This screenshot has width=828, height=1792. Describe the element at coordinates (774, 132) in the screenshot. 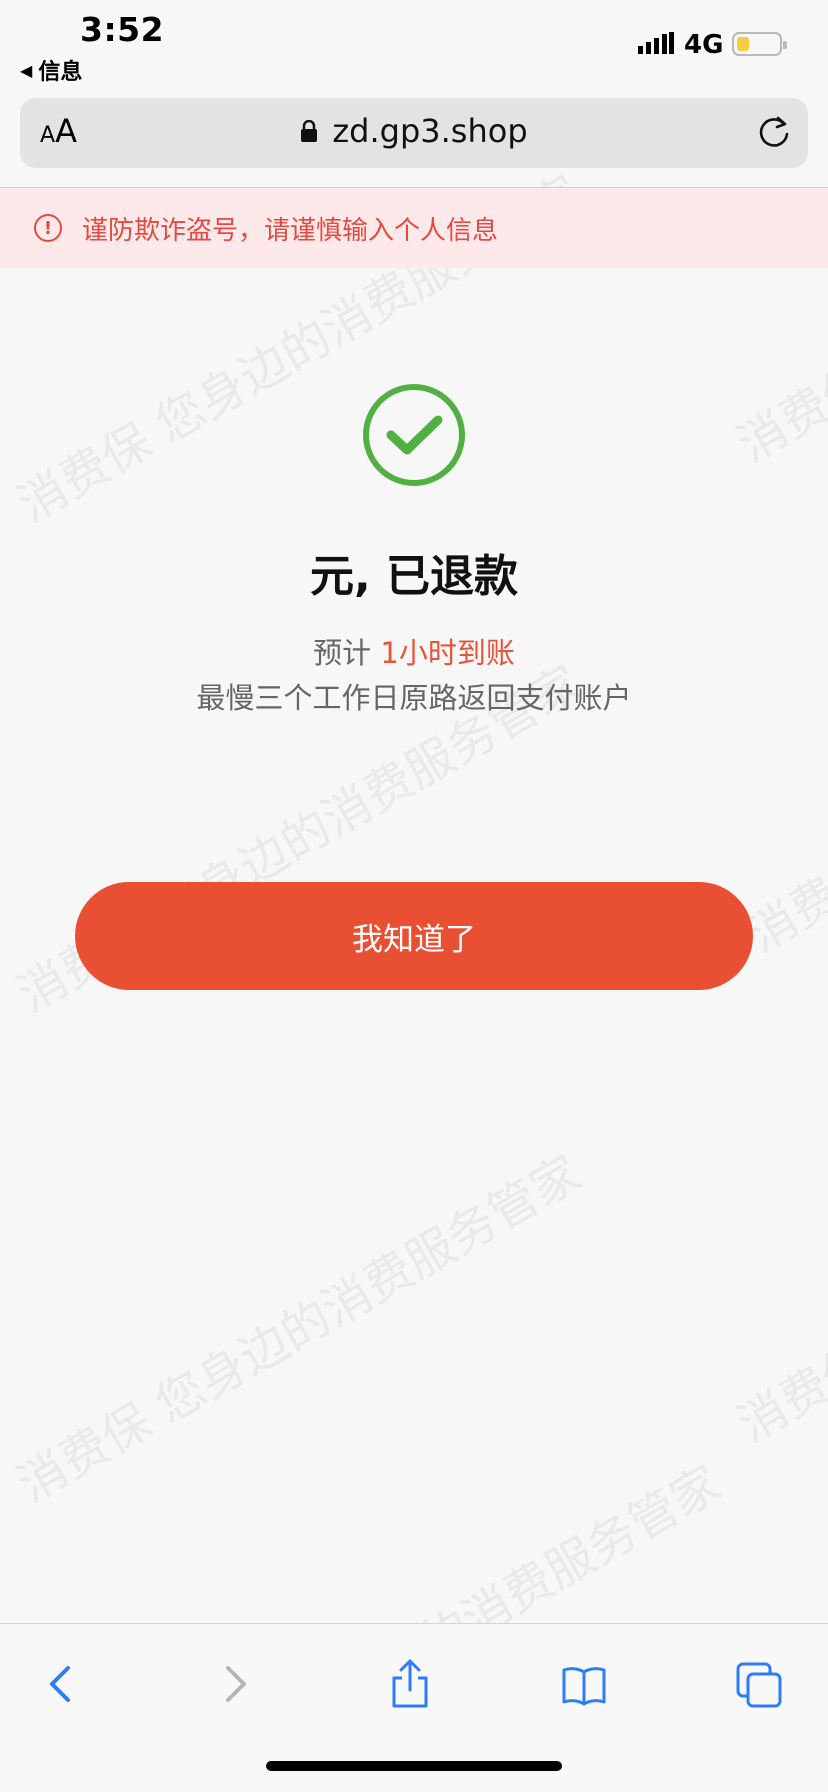

I see `reload-icon` at that location.